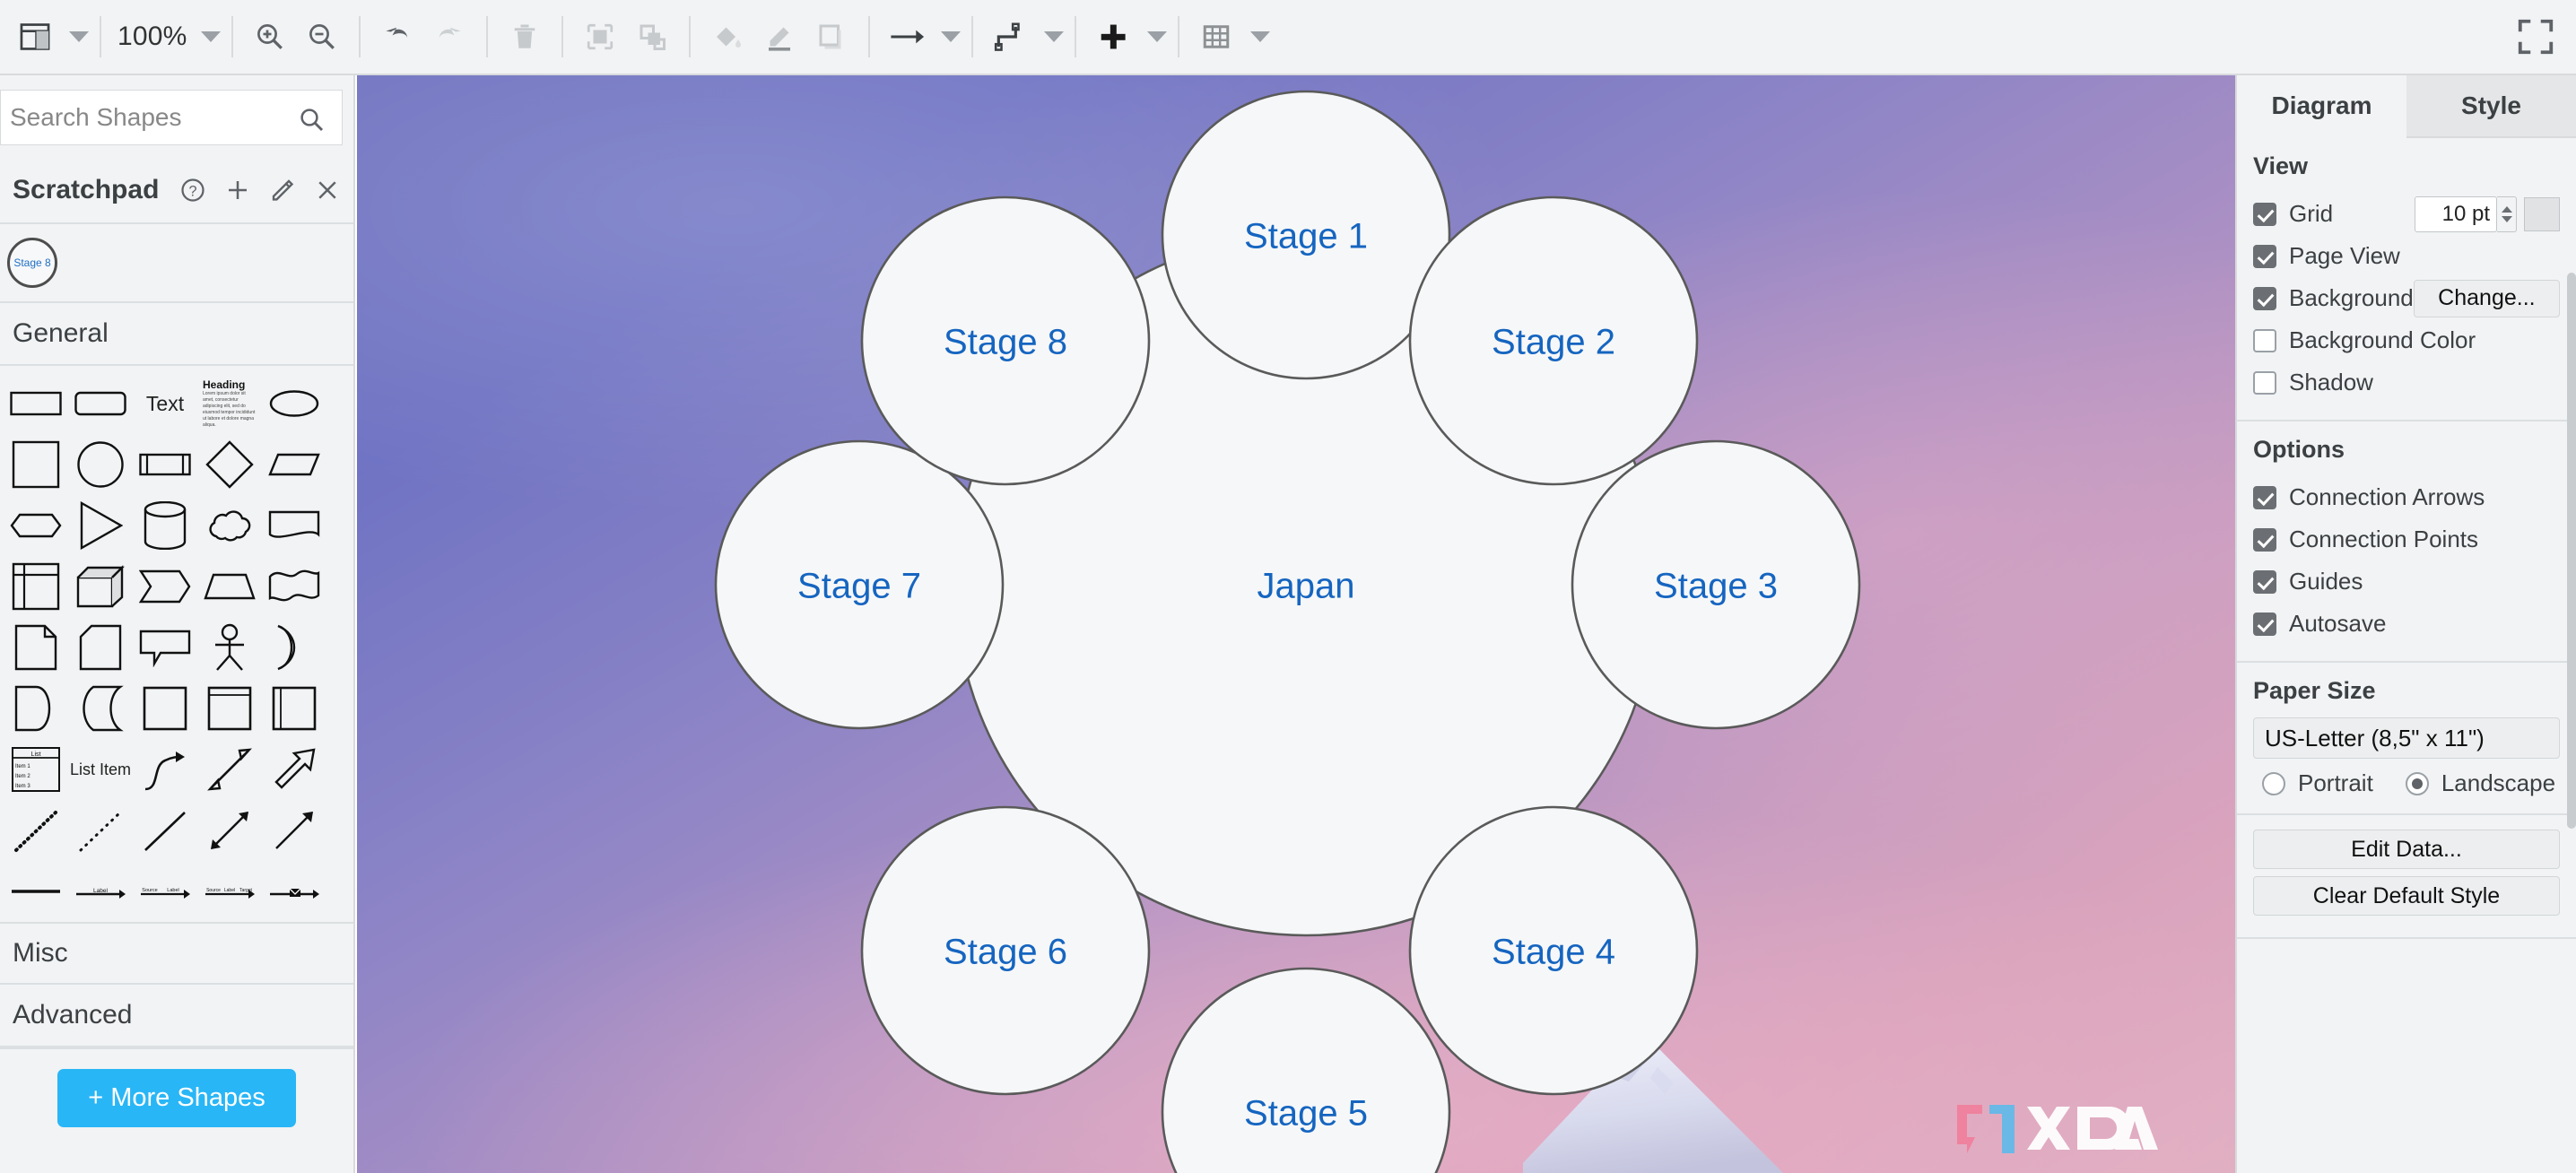  What do you see at coordinates (2264, 340) in the screenshot?
I see `background-color-checkbox` at bounding box center [2264, 340].